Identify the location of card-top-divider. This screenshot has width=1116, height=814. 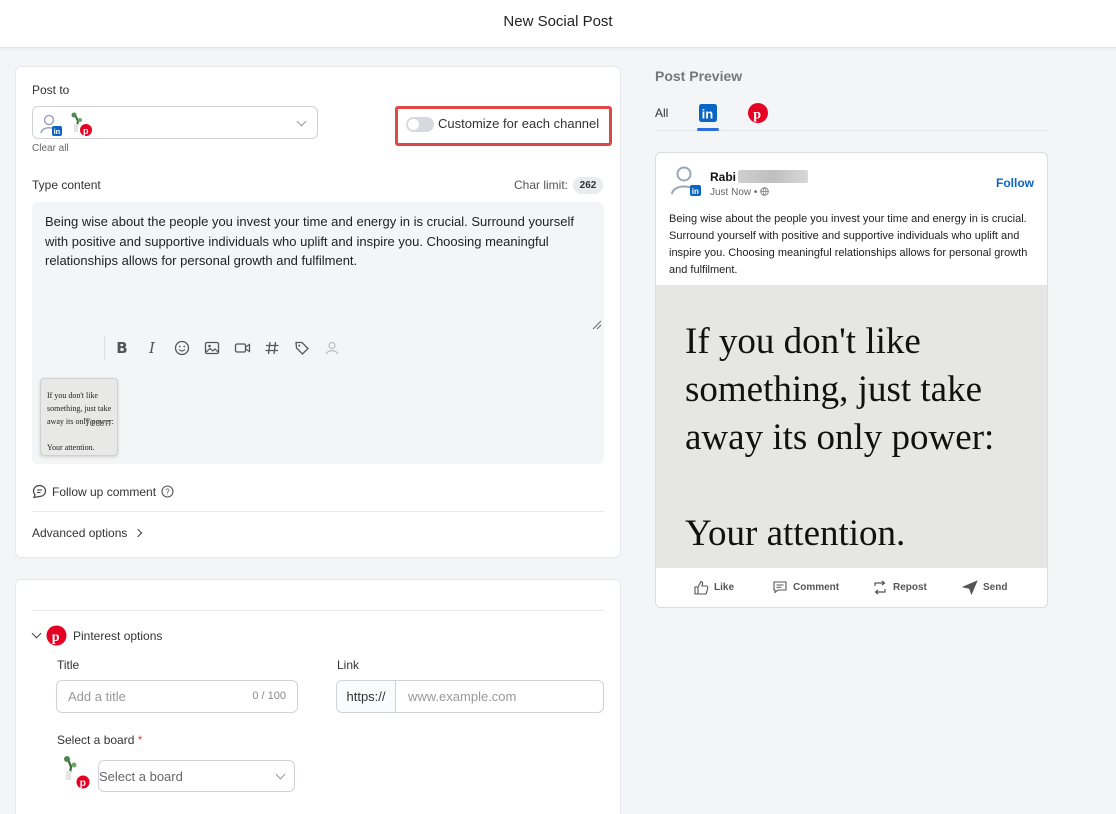
(318, 610).